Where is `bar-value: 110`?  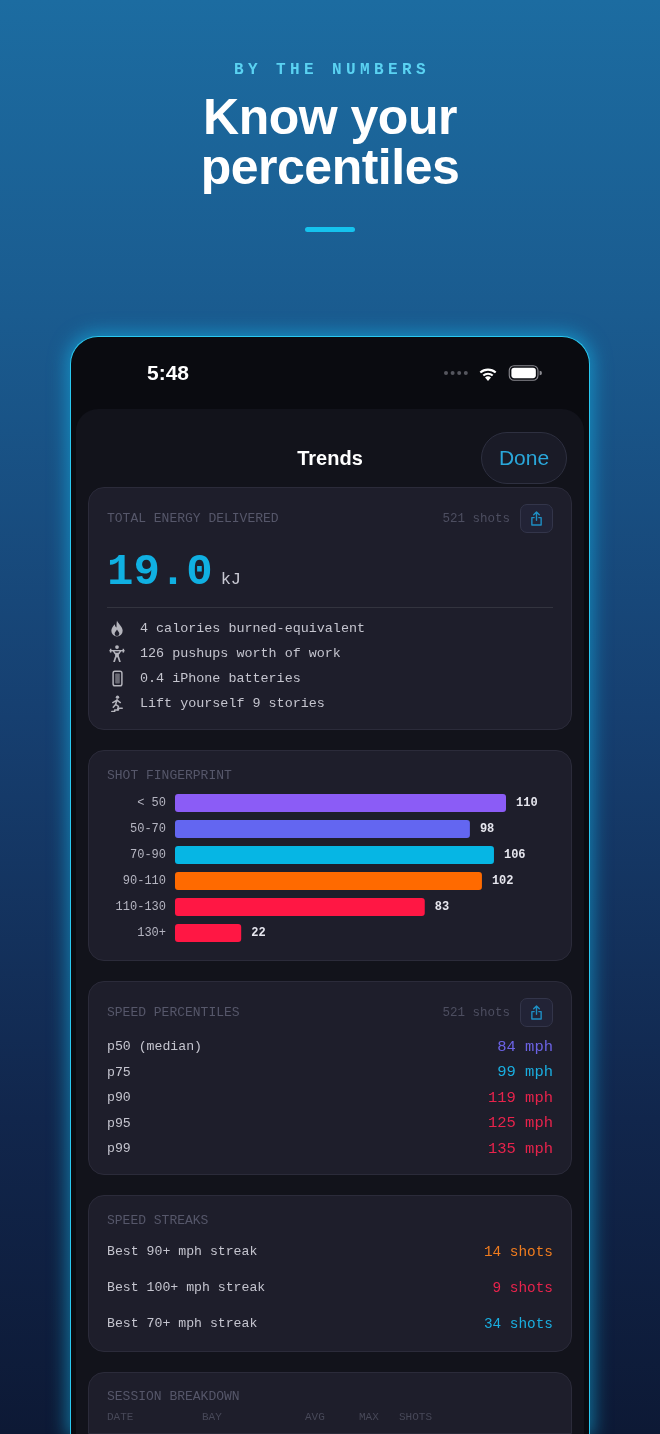
bar-value: 110 is located at coordinates (527, 803).